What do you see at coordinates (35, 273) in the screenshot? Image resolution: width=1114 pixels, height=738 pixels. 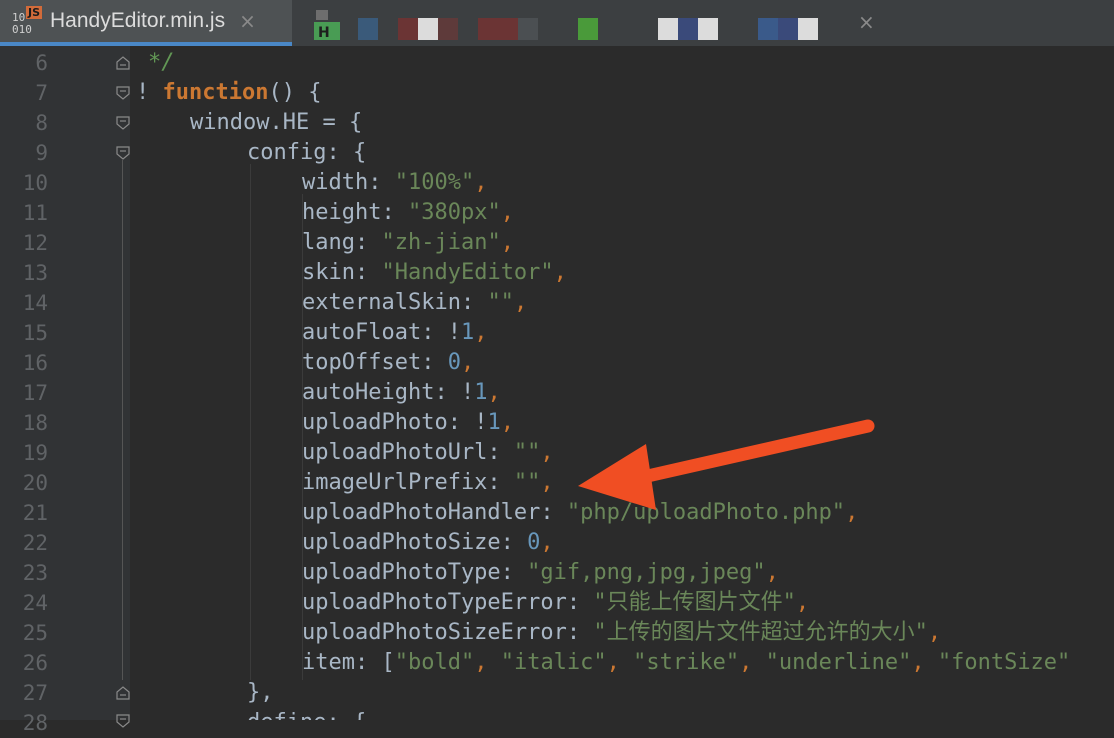 I see `line-number: 13` at bounding box center [35, 273].